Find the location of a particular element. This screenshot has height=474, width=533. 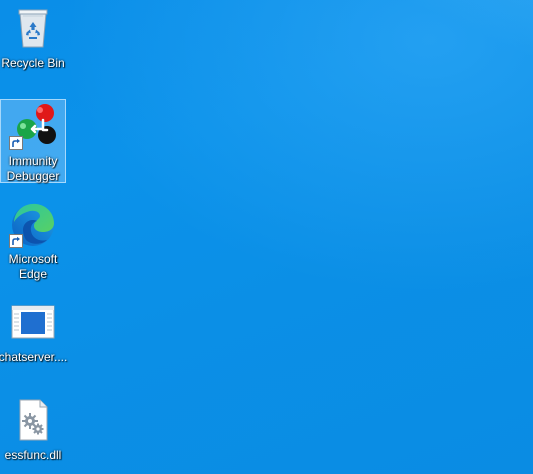

desktop-icon-essfunc-dll: essfunc.dll is located at coordinates (33, 428).